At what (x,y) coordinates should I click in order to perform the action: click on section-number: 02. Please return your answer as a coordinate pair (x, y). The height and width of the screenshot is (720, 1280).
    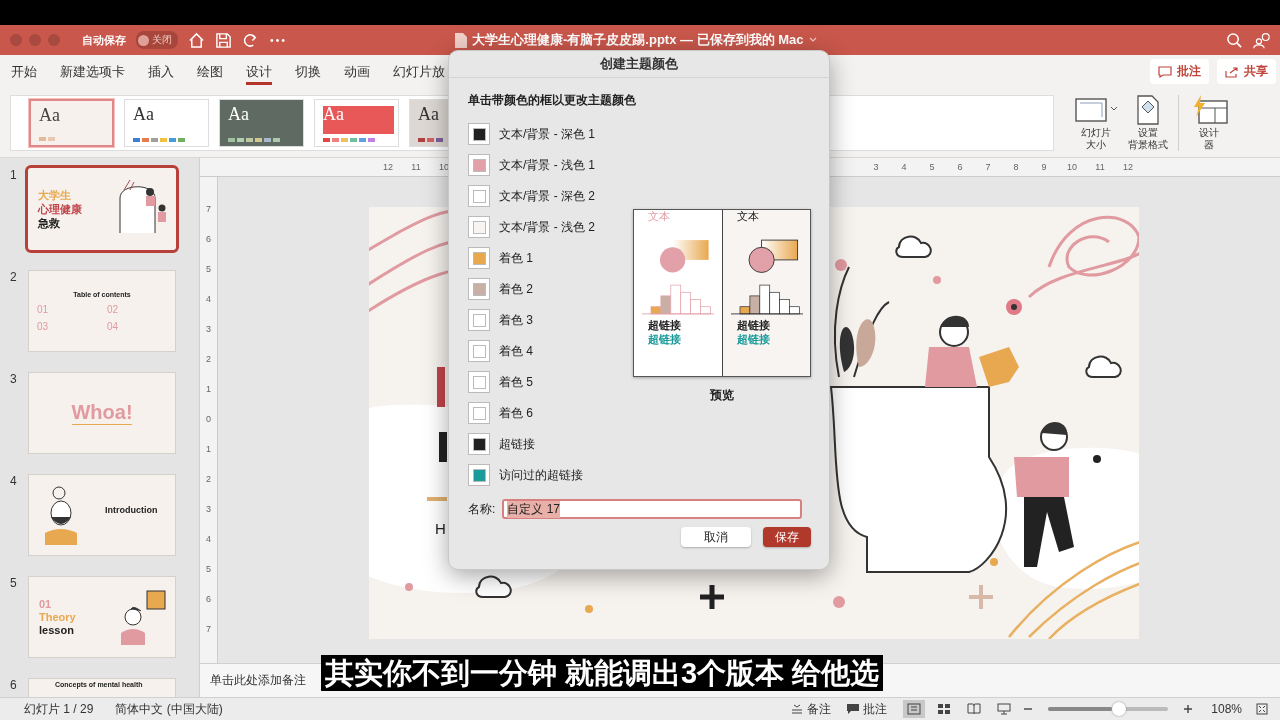
    Looking at the image, I should click on (113, 309).